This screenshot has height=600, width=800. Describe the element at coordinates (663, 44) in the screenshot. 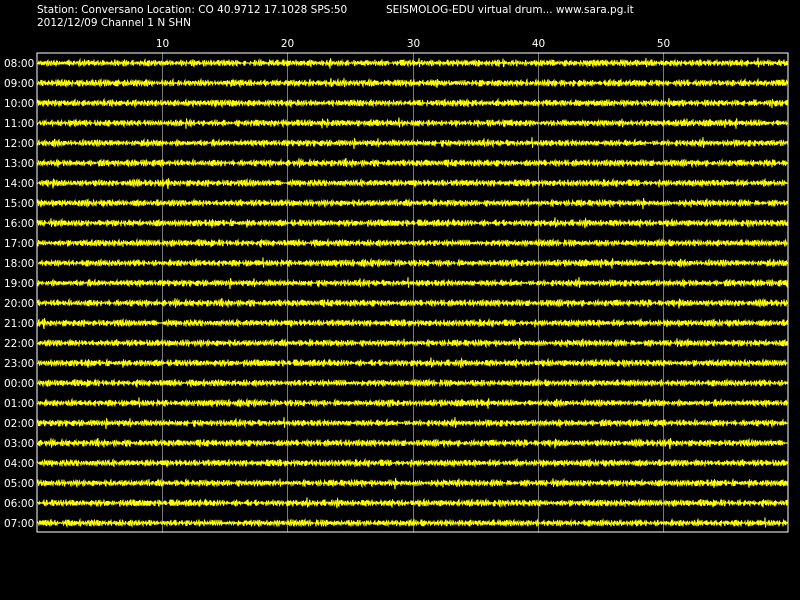

I see `x-tick-label-50: 50` at that location.